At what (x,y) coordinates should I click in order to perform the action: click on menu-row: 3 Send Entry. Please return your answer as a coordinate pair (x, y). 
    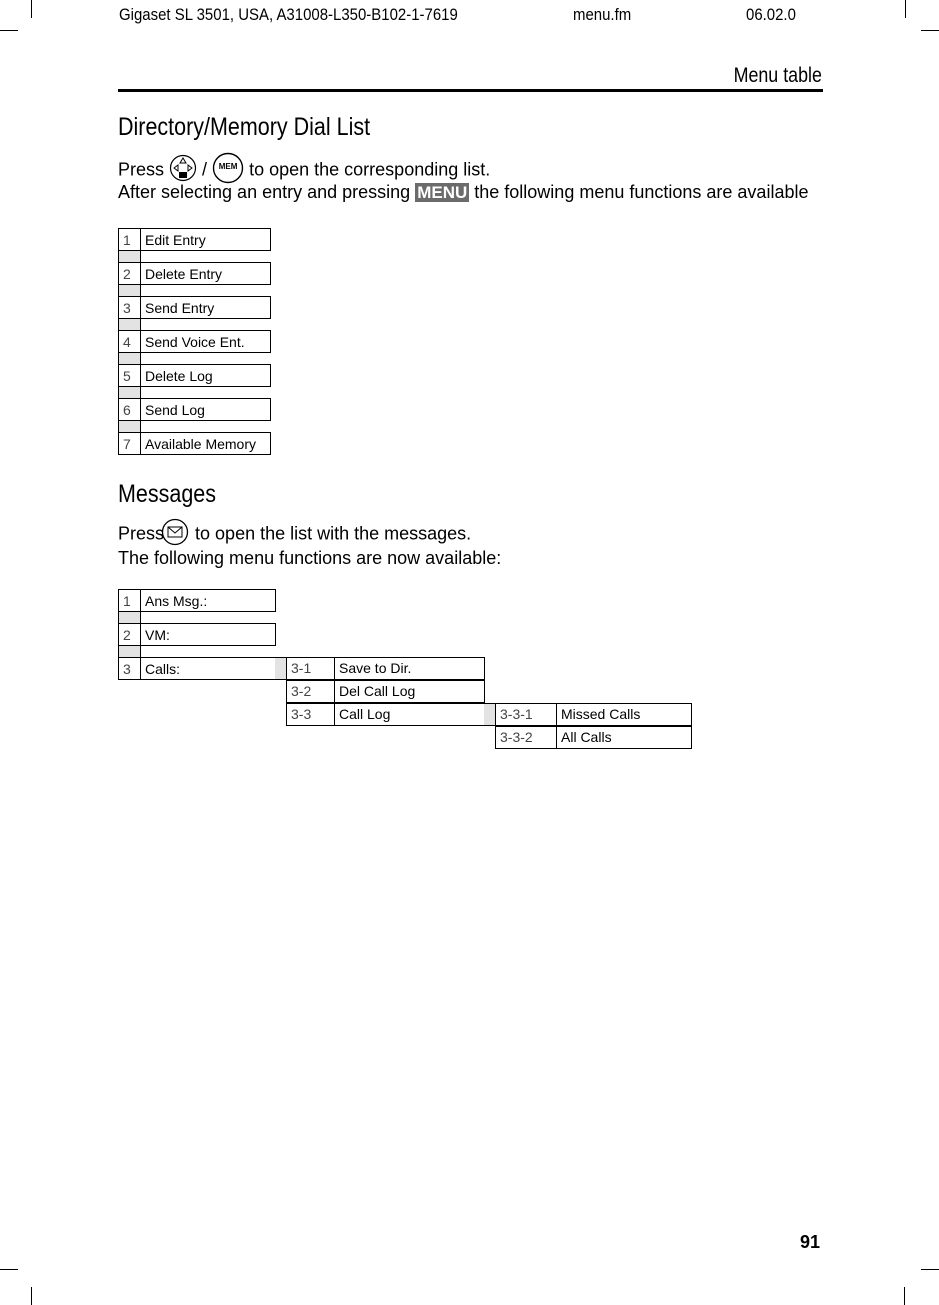
    Looking at the image, I should click on (194, 307).